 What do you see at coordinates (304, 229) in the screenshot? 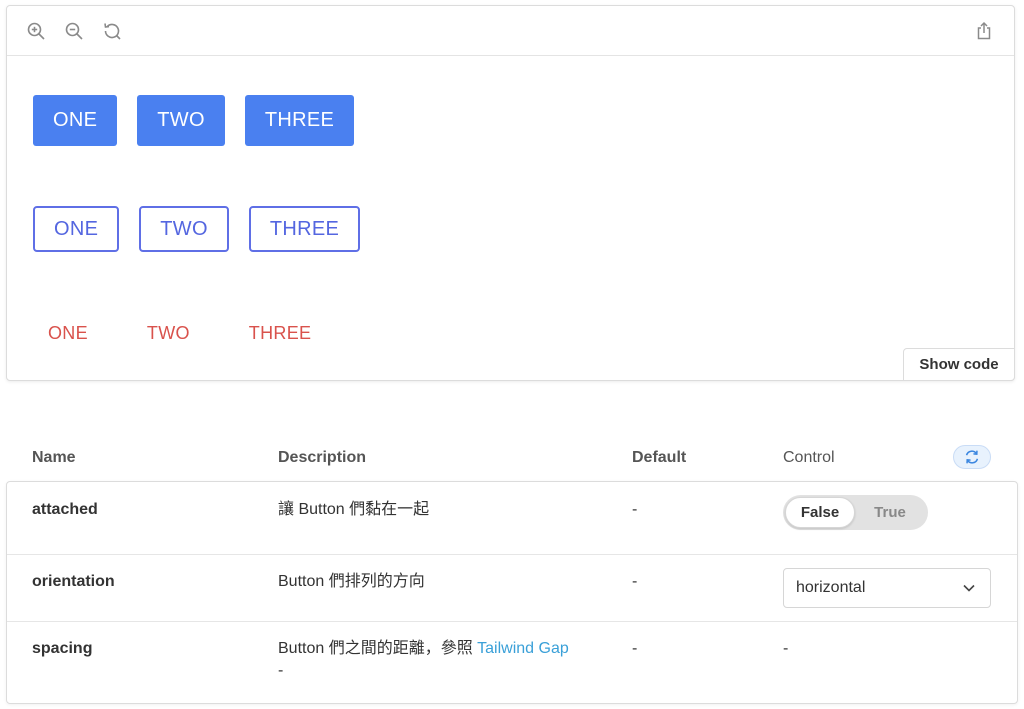
I see `outline-button-three: THREE` at bounding box center [304, 229].